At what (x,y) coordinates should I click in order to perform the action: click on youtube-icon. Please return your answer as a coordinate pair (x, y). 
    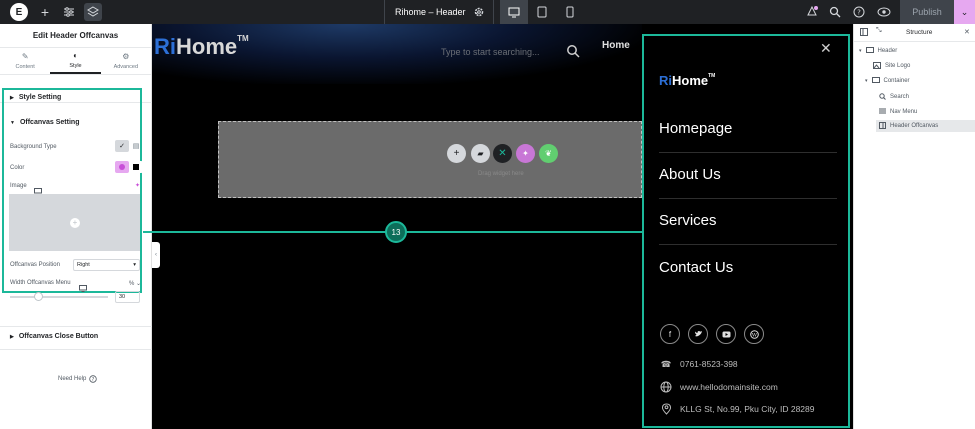
    Looking at the image, I should click on (726, 334).